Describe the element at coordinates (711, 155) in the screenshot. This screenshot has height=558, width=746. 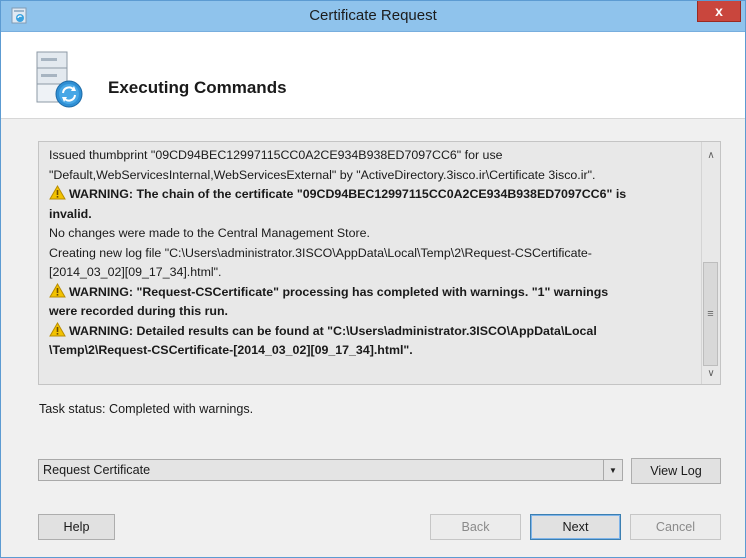
I see `scroll-up-icon: ∧` at that location.